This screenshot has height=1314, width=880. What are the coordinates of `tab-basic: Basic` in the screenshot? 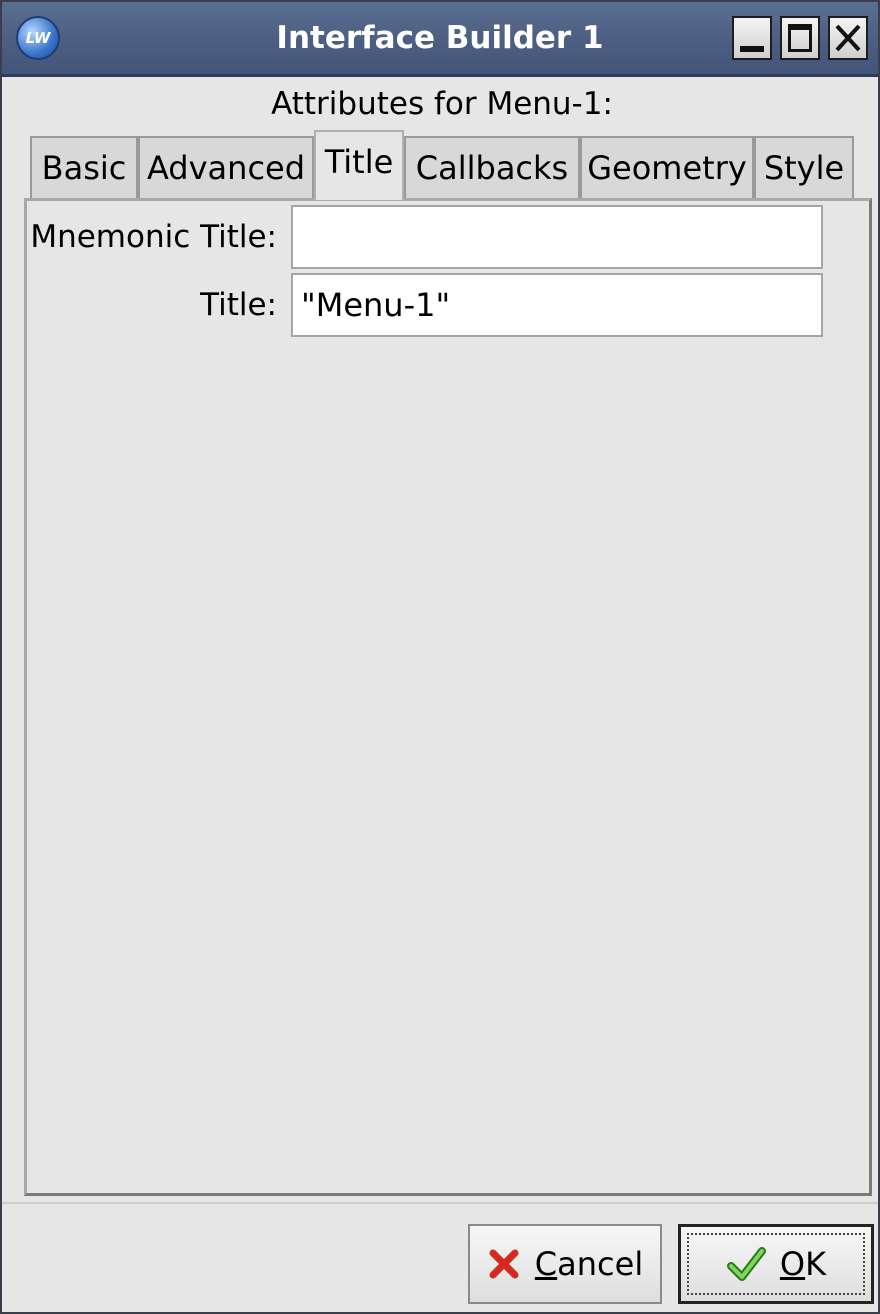 It's located at (84, 167).